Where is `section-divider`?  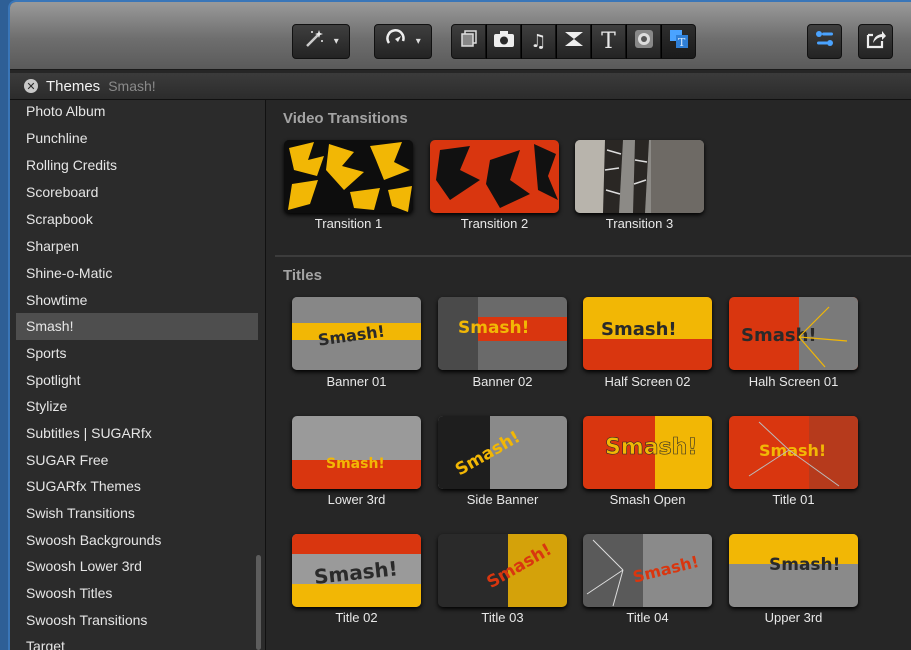
section-divider is located at coordinates (593, 256).